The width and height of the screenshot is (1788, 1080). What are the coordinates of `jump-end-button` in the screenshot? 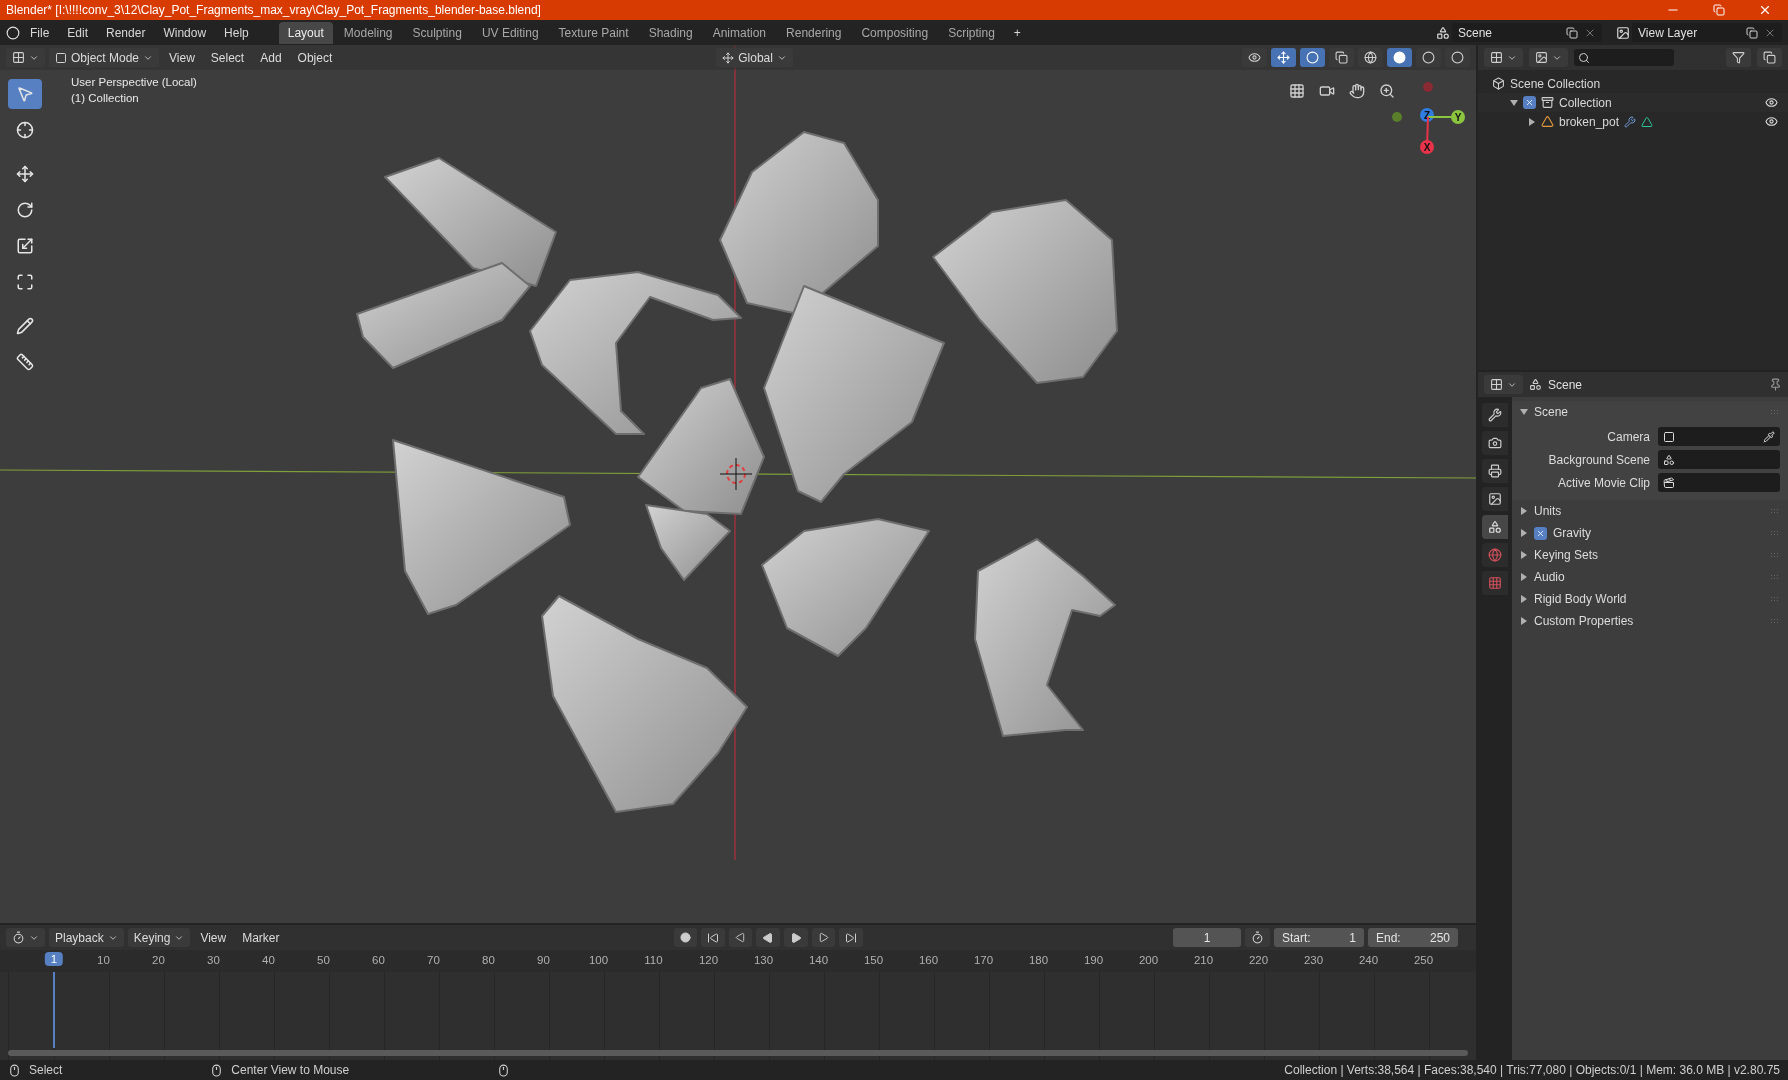 It's located at (850, 937).